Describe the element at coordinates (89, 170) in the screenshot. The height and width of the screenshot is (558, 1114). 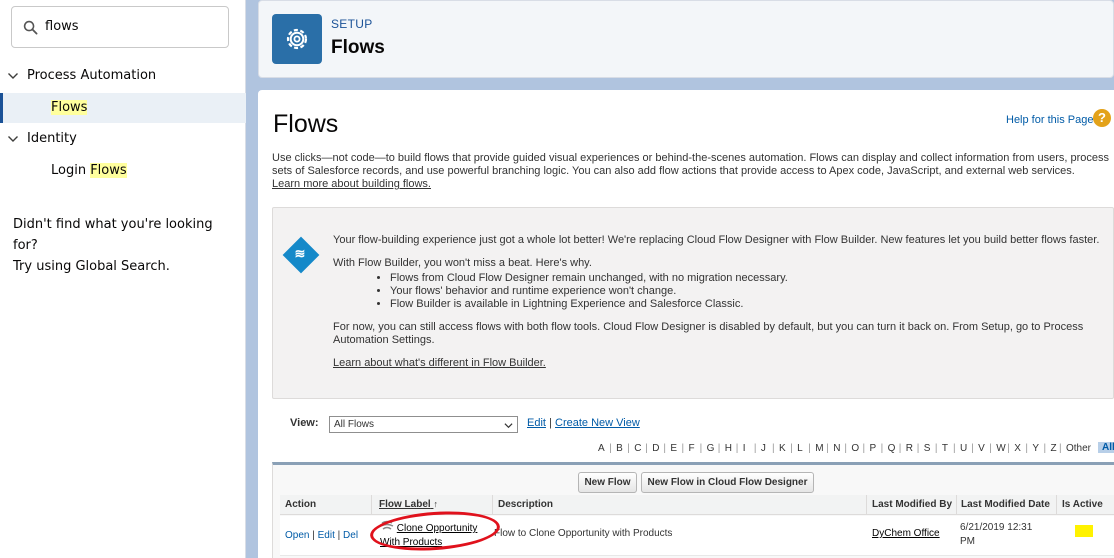
I see `tree-item-label: Login Flows` at that location.